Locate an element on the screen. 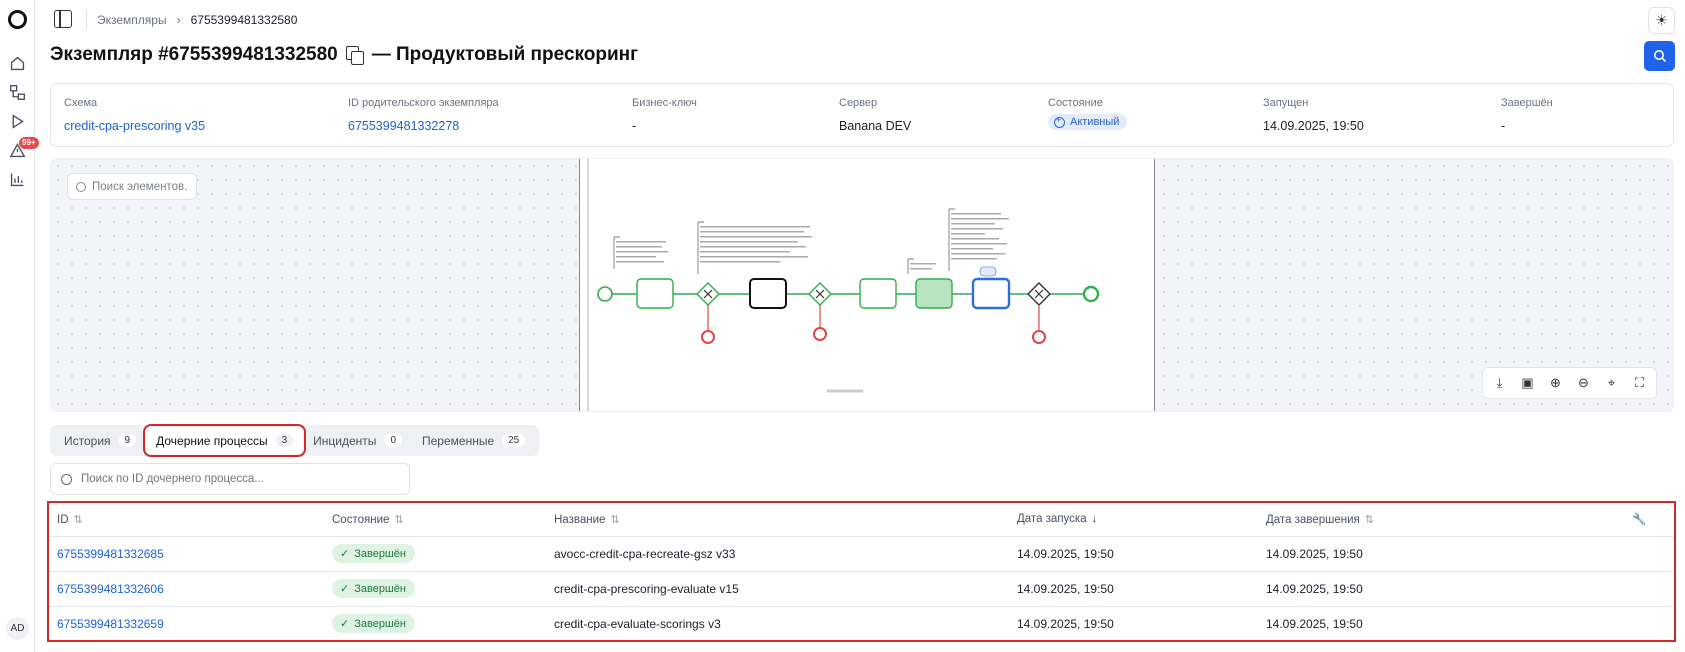  status-badge: Активный is located at coordinates (1088, 122).